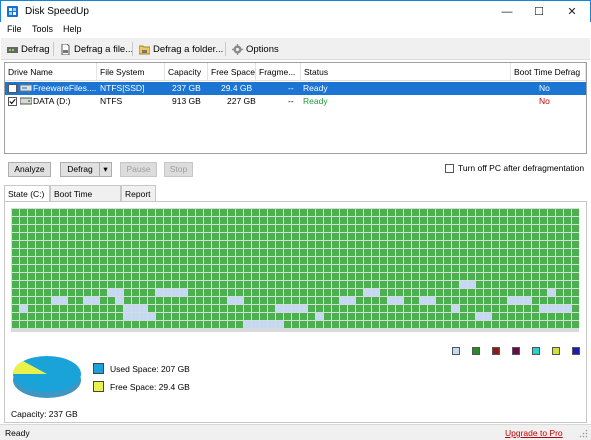 Image resolution: width=591 pixels, height=440 pixels. Describe the element at coordinates (255, 49) in the screenshot. I see `options-button: Options` at that location.